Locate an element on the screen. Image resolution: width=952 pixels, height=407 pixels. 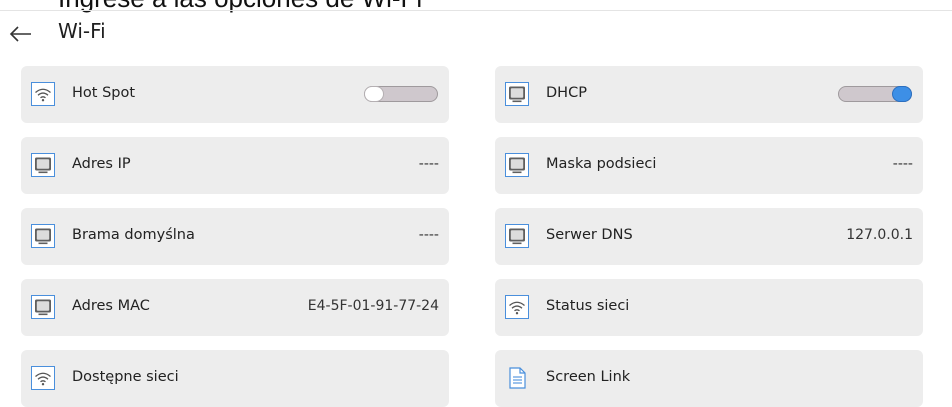
item-label: Serwer DNS is located at coordinates (589, 235).